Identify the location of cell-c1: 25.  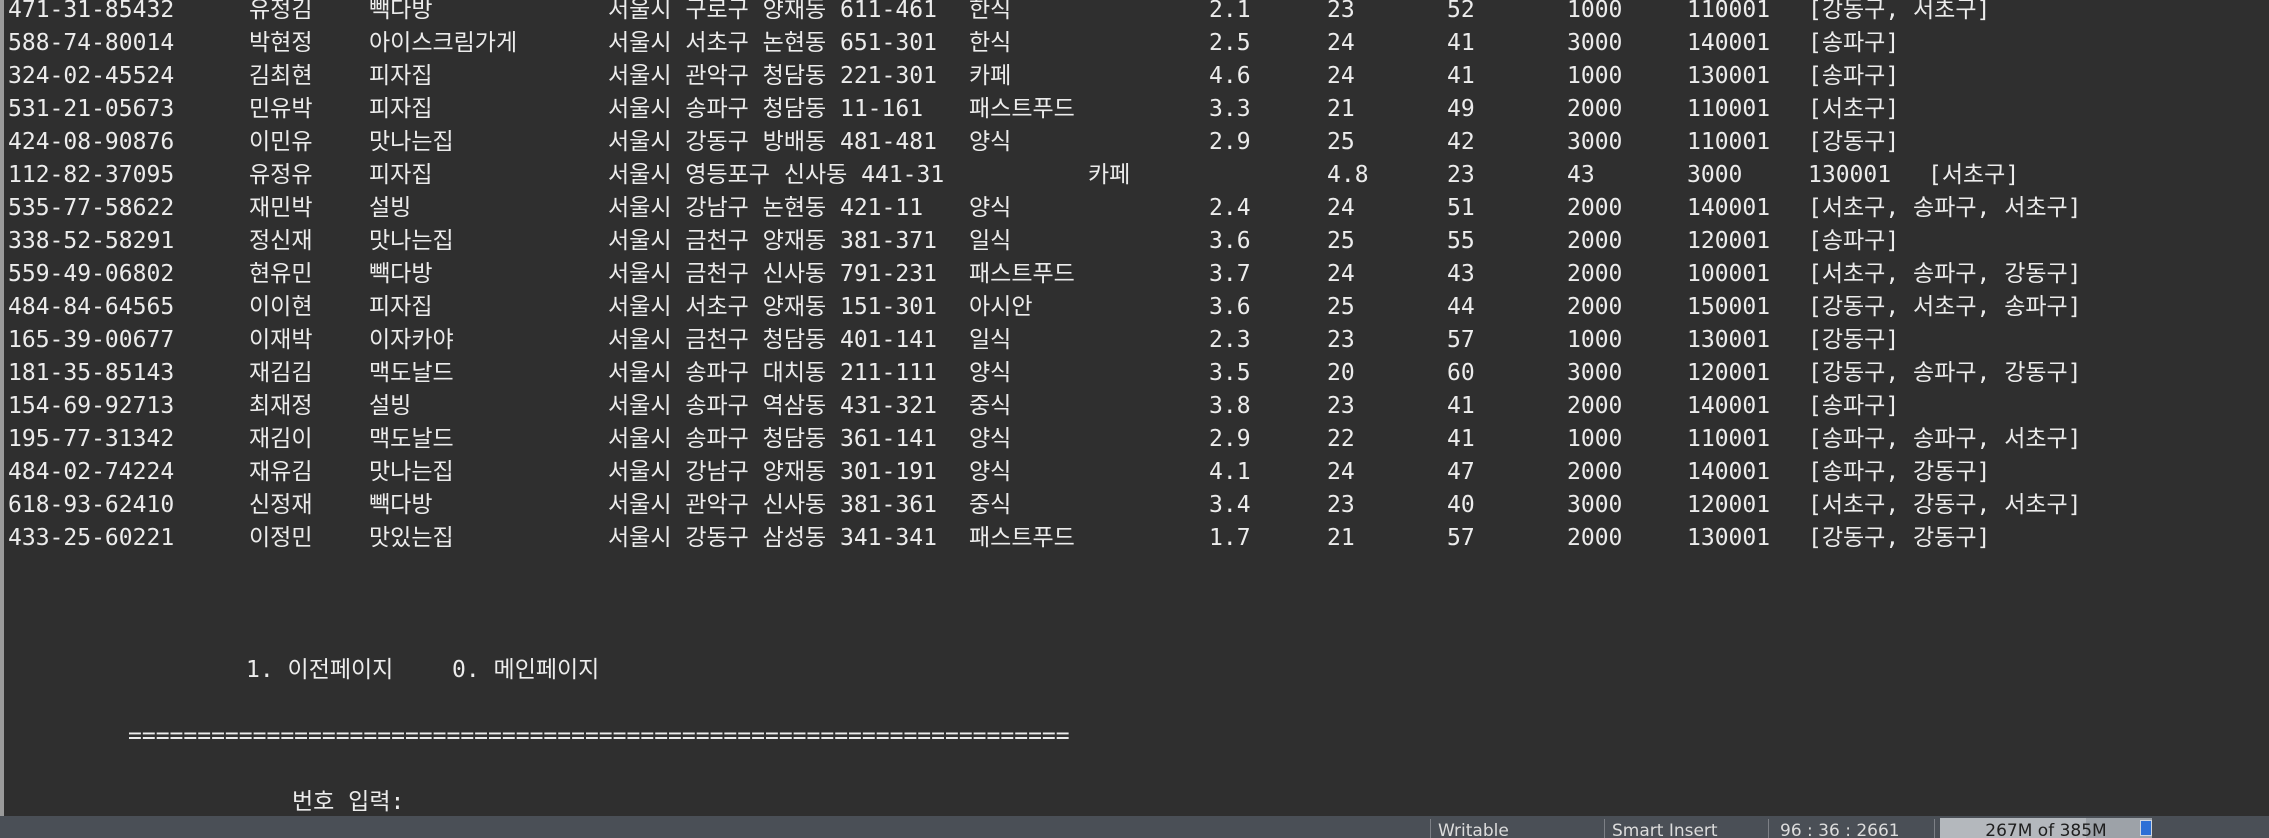
(1341, 241).